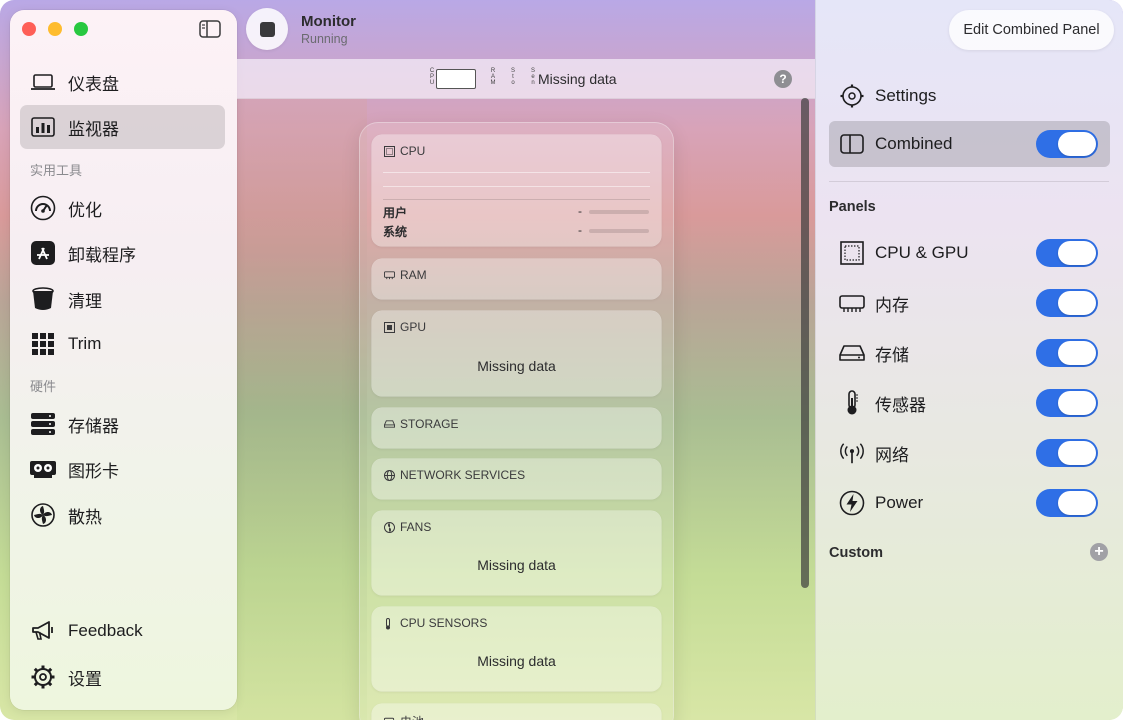 The image size is (1123, 720). Describe the element at coordinates (29, 29) in the screenshot. I see `close-window-button` at that location.